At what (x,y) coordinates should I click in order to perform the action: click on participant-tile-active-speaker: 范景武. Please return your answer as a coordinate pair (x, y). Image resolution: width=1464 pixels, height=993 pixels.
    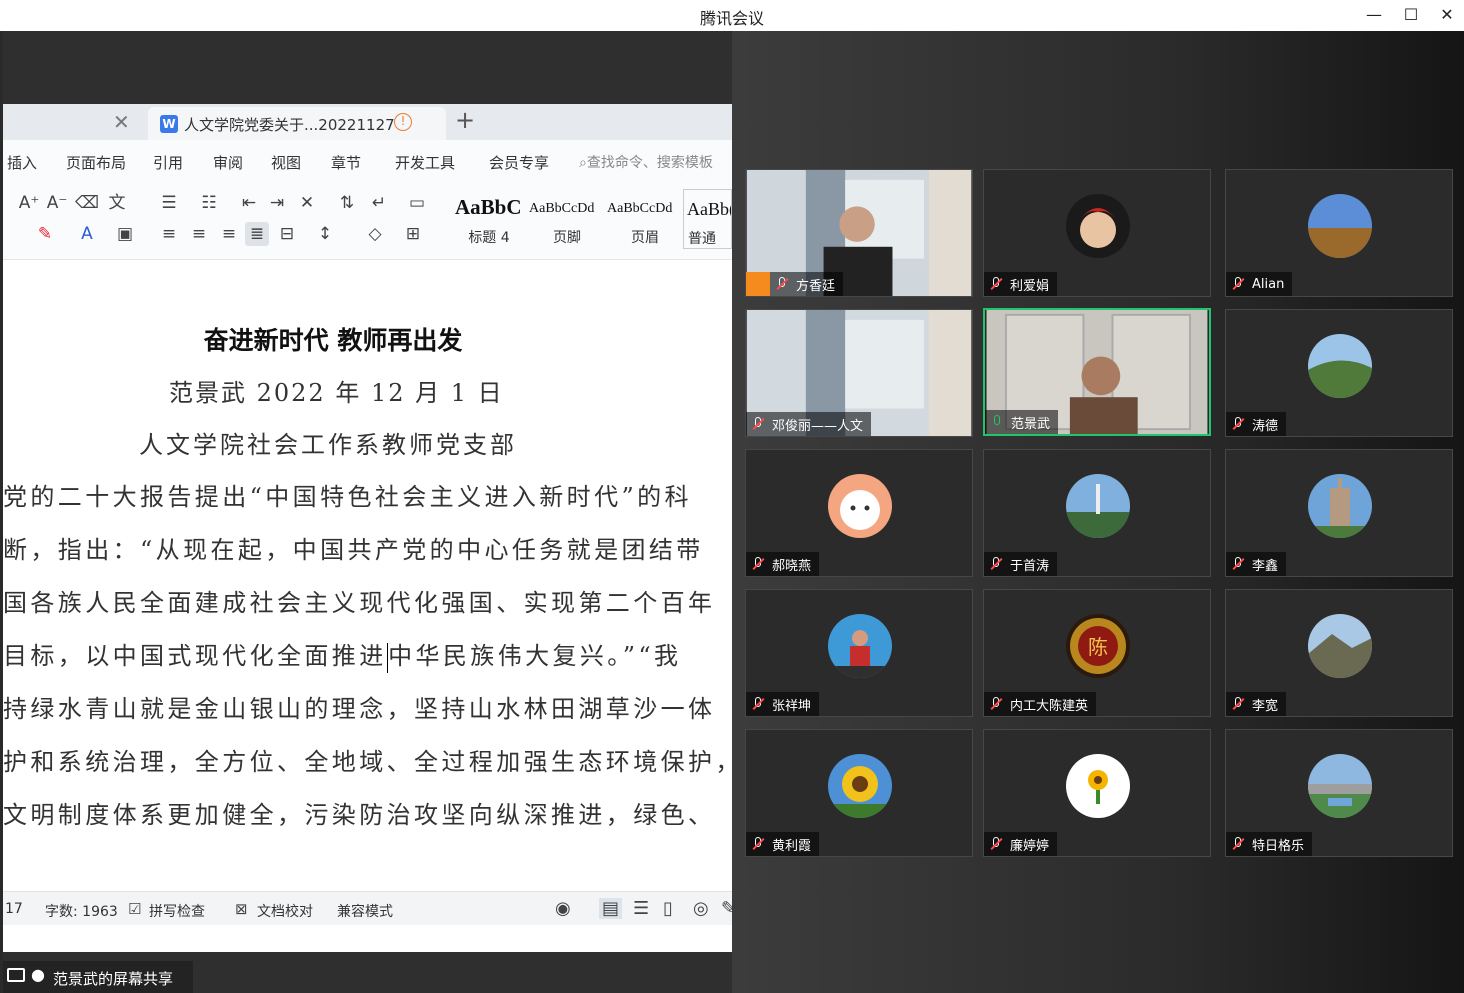
    Looking at the image, I should click on (1097, 372).